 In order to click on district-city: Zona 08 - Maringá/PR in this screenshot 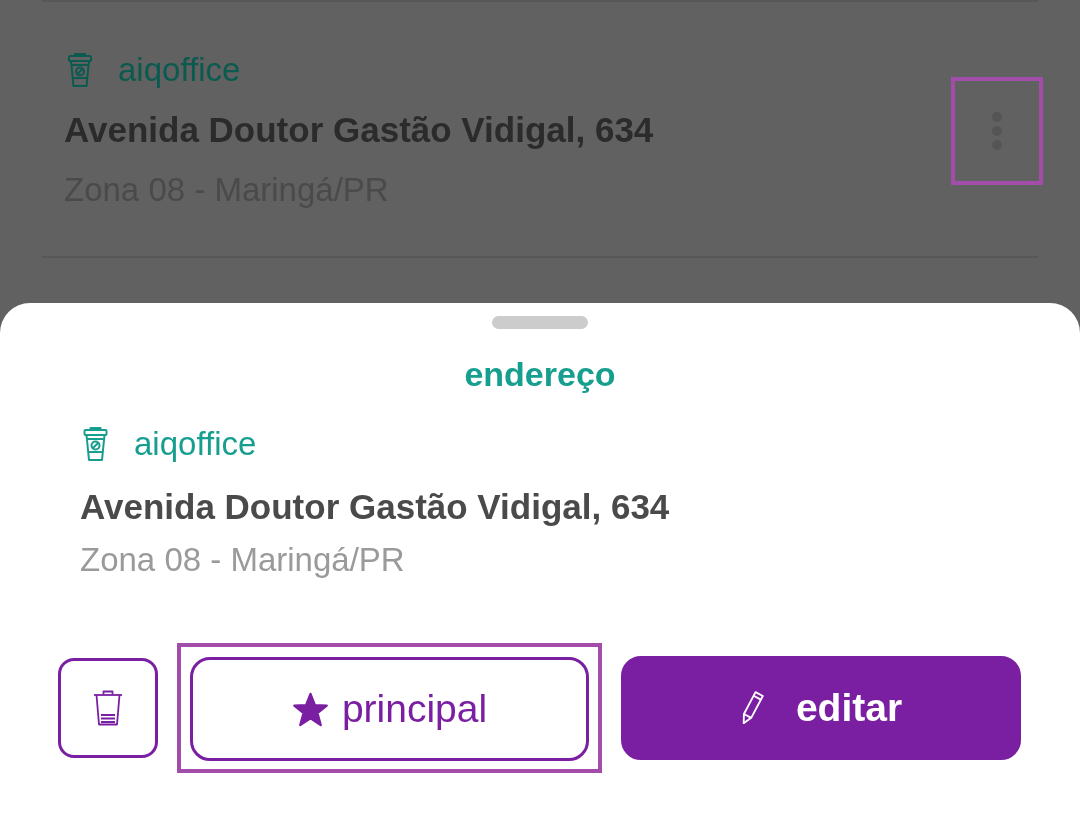, I will do `click(242, 560)`.